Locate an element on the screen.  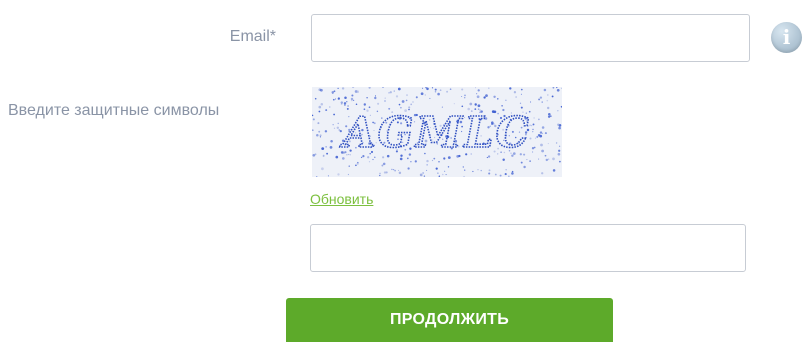
info-glyph: i is located at coordinates (786, 37).